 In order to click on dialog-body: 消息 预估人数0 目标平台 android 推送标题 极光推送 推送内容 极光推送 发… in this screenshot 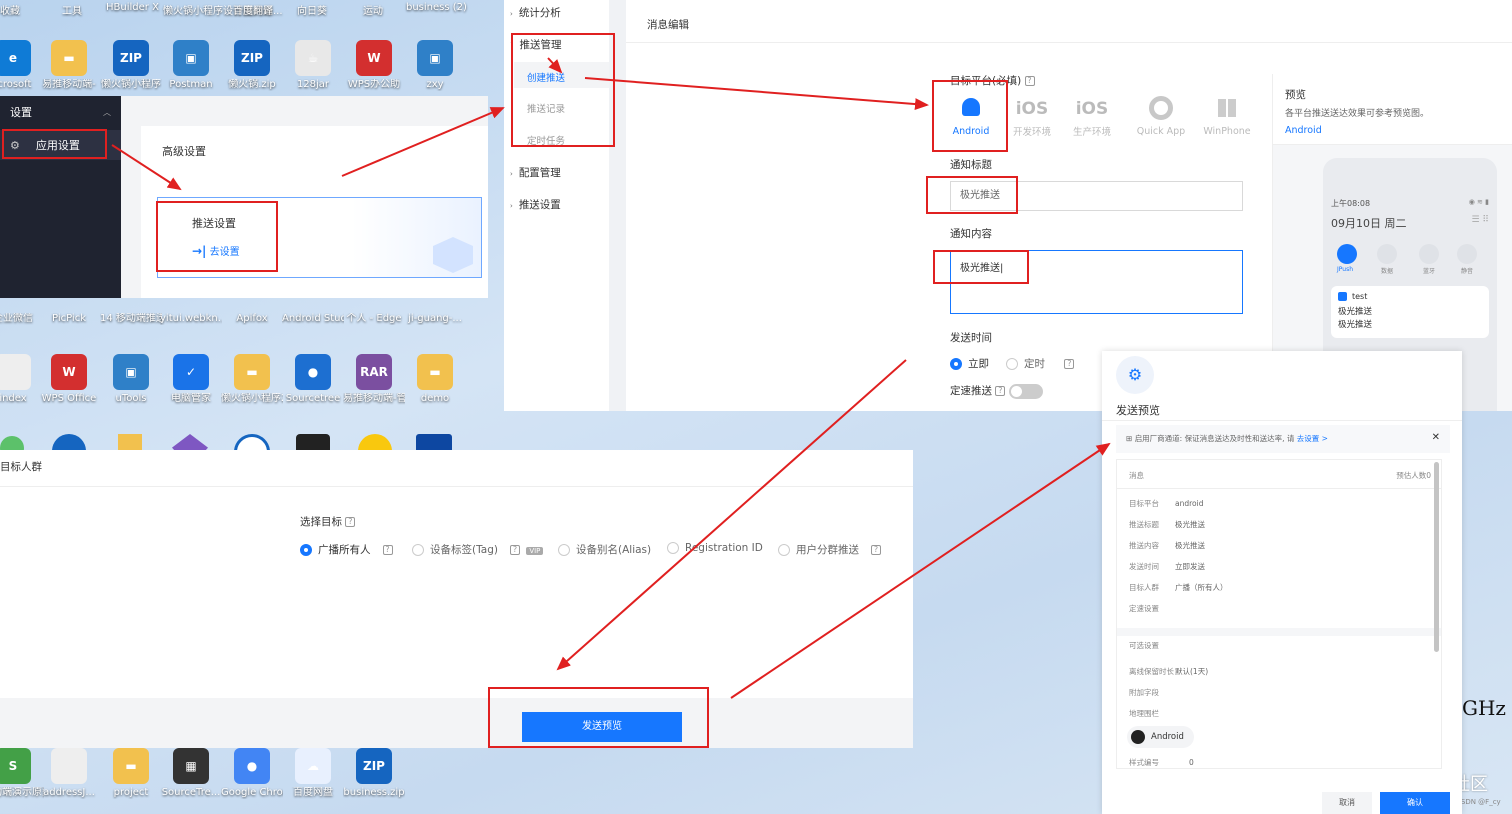, I will do `click(1279, 614)`.